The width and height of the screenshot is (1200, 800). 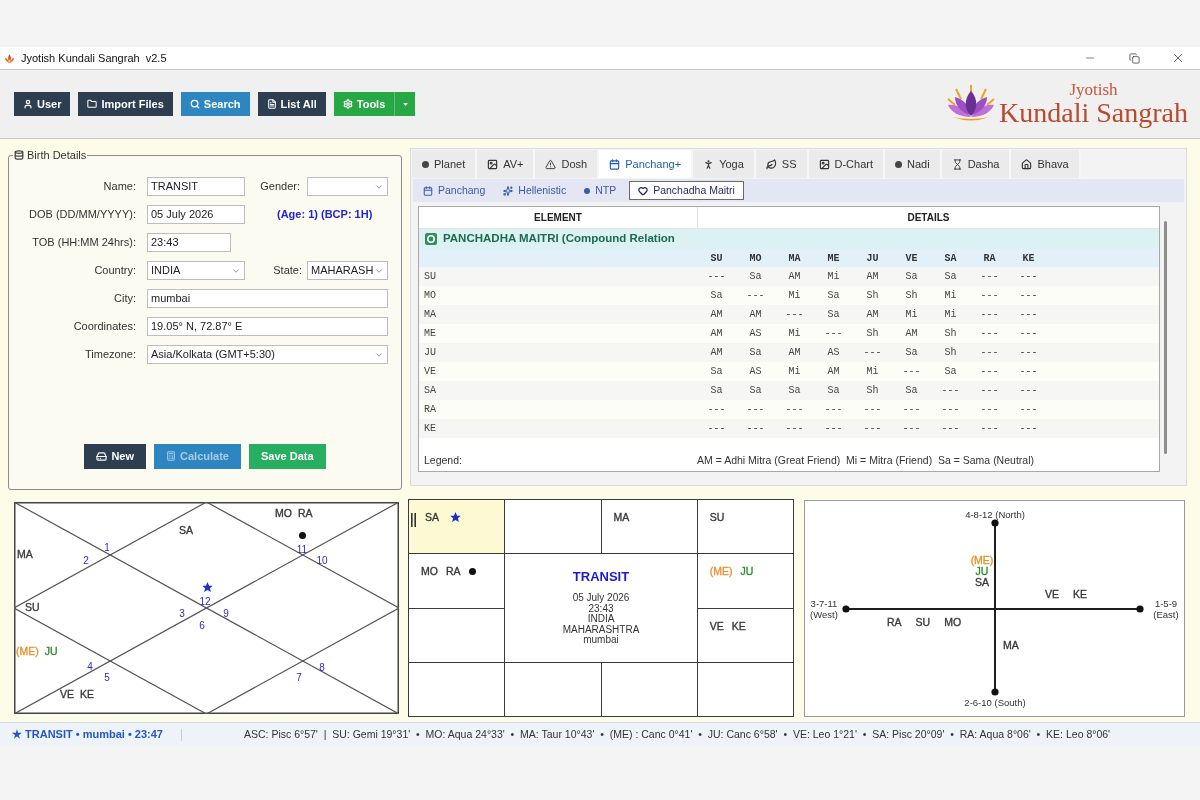 What do you see at coordinates (508, 190) in the screenshot?
I see `sparkle-icon` at bounding box center [508, 190].